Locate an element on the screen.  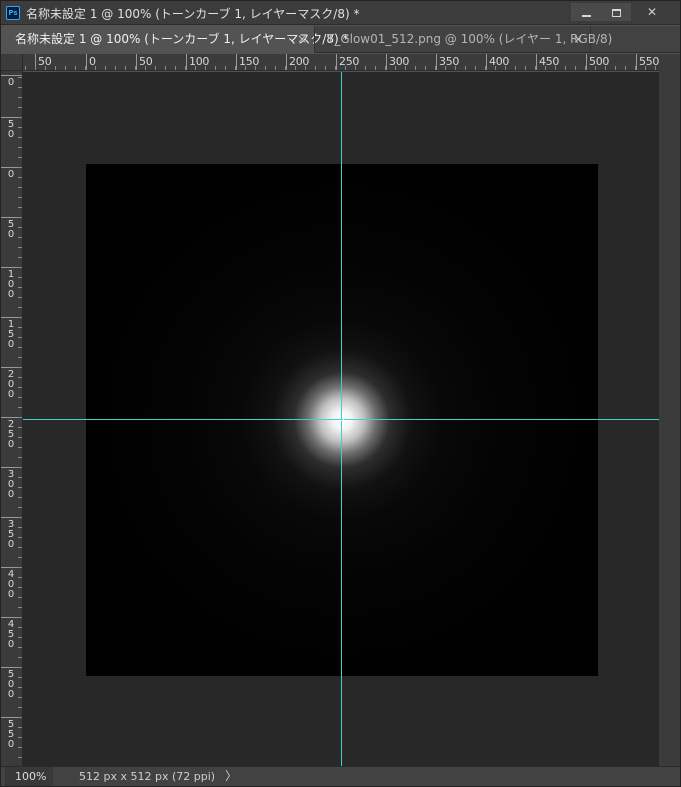
maximize-button is located at coordinates (616, 12).